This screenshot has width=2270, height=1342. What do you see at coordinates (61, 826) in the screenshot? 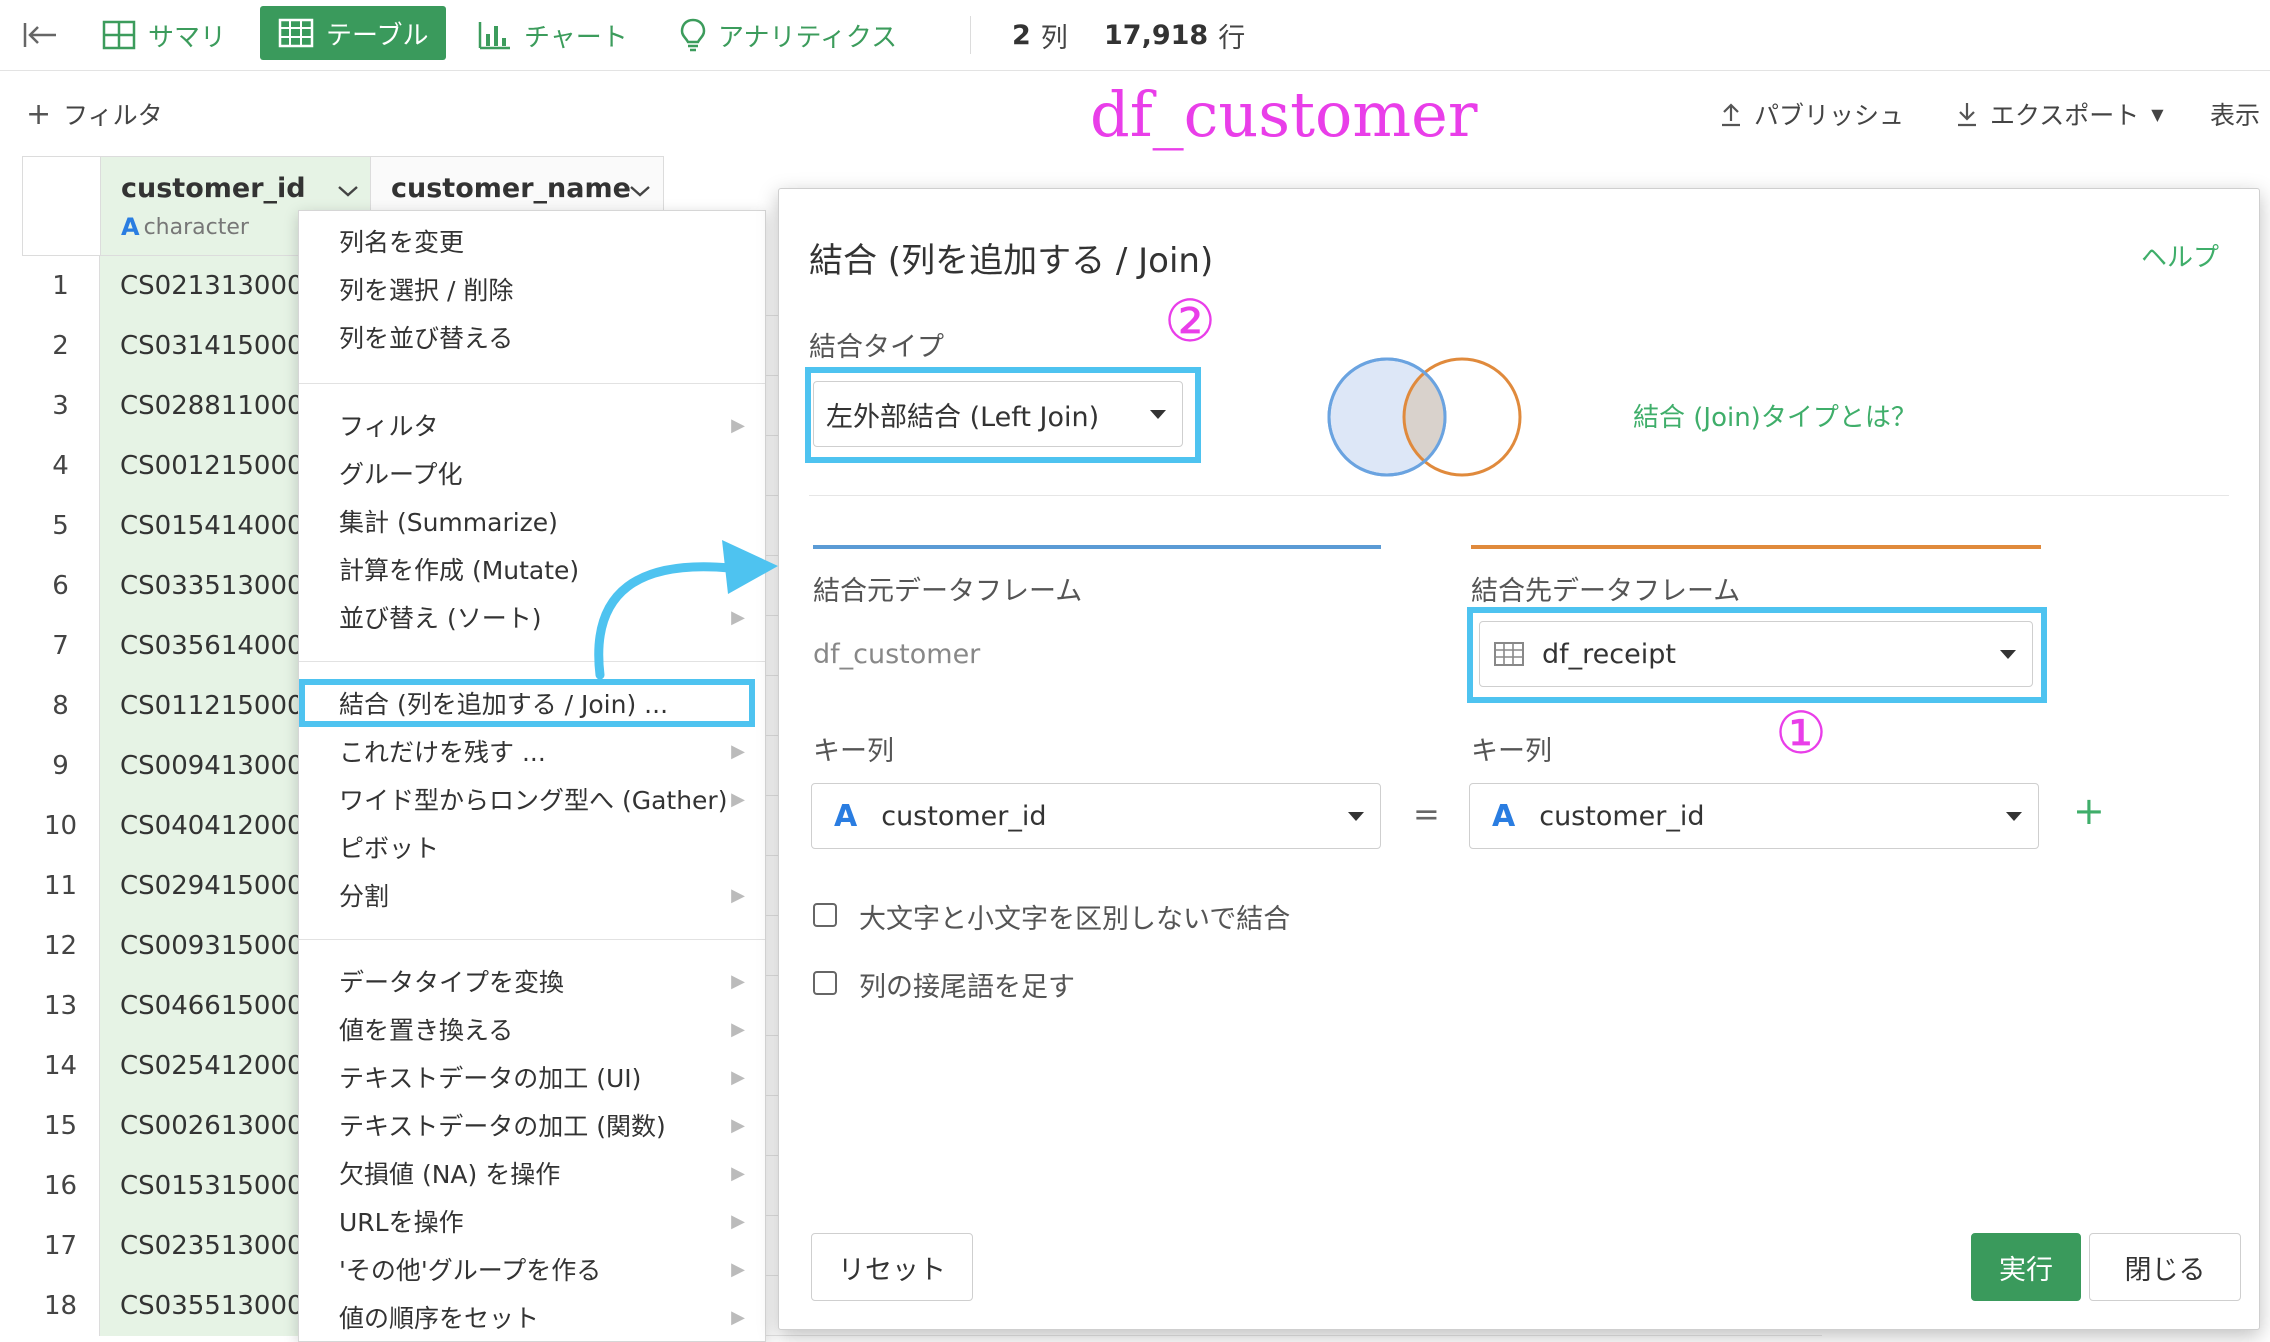
I see `row-number: 10` at bounding box center [61, 826].